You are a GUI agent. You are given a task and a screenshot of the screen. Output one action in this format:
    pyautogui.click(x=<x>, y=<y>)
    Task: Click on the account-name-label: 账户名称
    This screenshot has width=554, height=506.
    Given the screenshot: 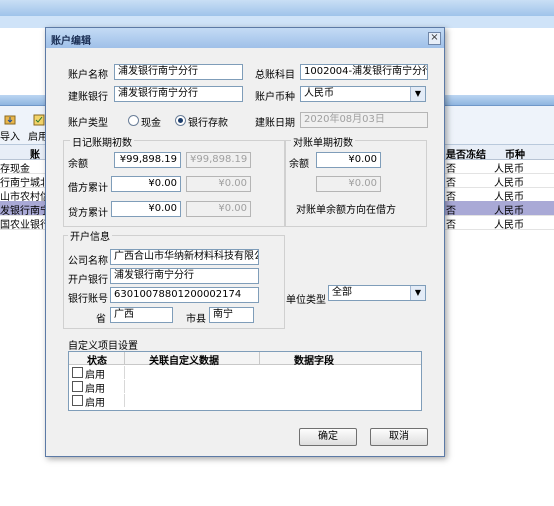 What is the action you would take?
    pyautogui.click(x=88, y=75)
    